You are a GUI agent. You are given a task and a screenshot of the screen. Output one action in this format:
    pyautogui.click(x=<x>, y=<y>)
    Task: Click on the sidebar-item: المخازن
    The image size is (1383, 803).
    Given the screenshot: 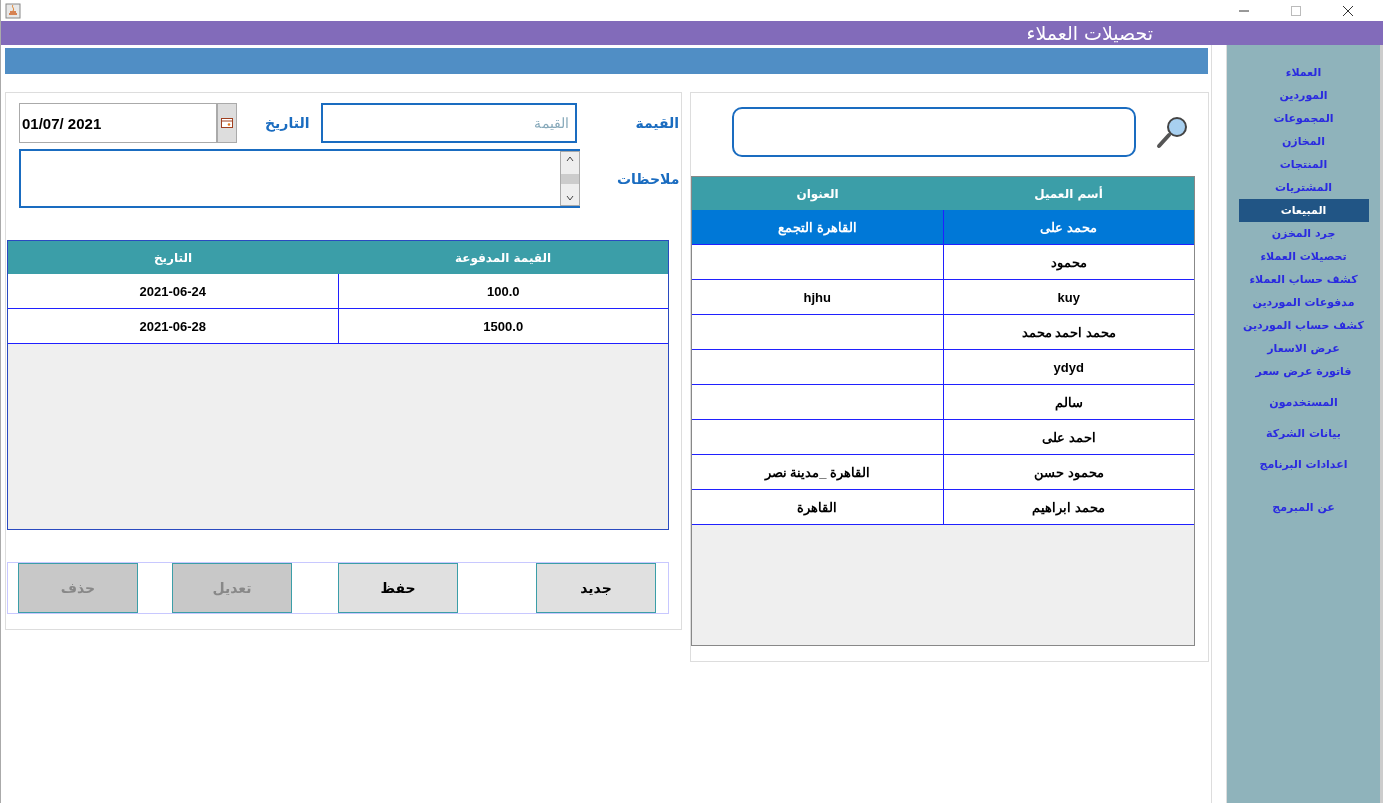 What is the action you would take?
    pyautogui.click(x=1303, y=141)
    